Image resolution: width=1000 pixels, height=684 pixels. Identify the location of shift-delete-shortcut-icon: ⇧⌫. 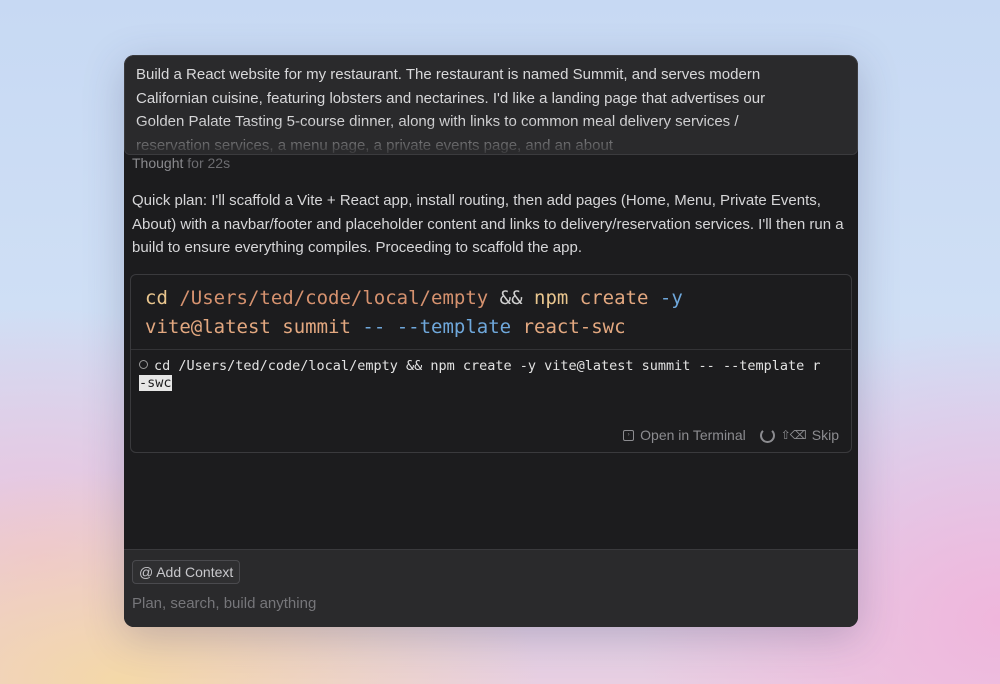
(793, 435).